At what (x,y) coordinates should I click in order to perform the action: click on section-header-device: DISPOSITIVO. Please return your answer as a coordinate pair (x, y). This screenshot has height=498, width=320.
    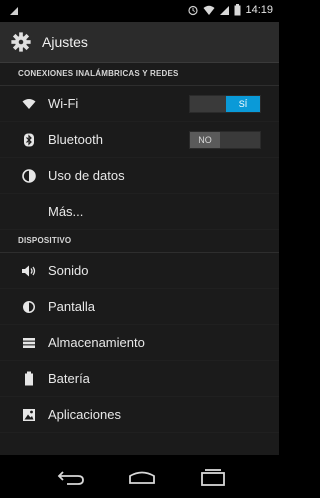
    Looking at the image, I should click on (139, 241).